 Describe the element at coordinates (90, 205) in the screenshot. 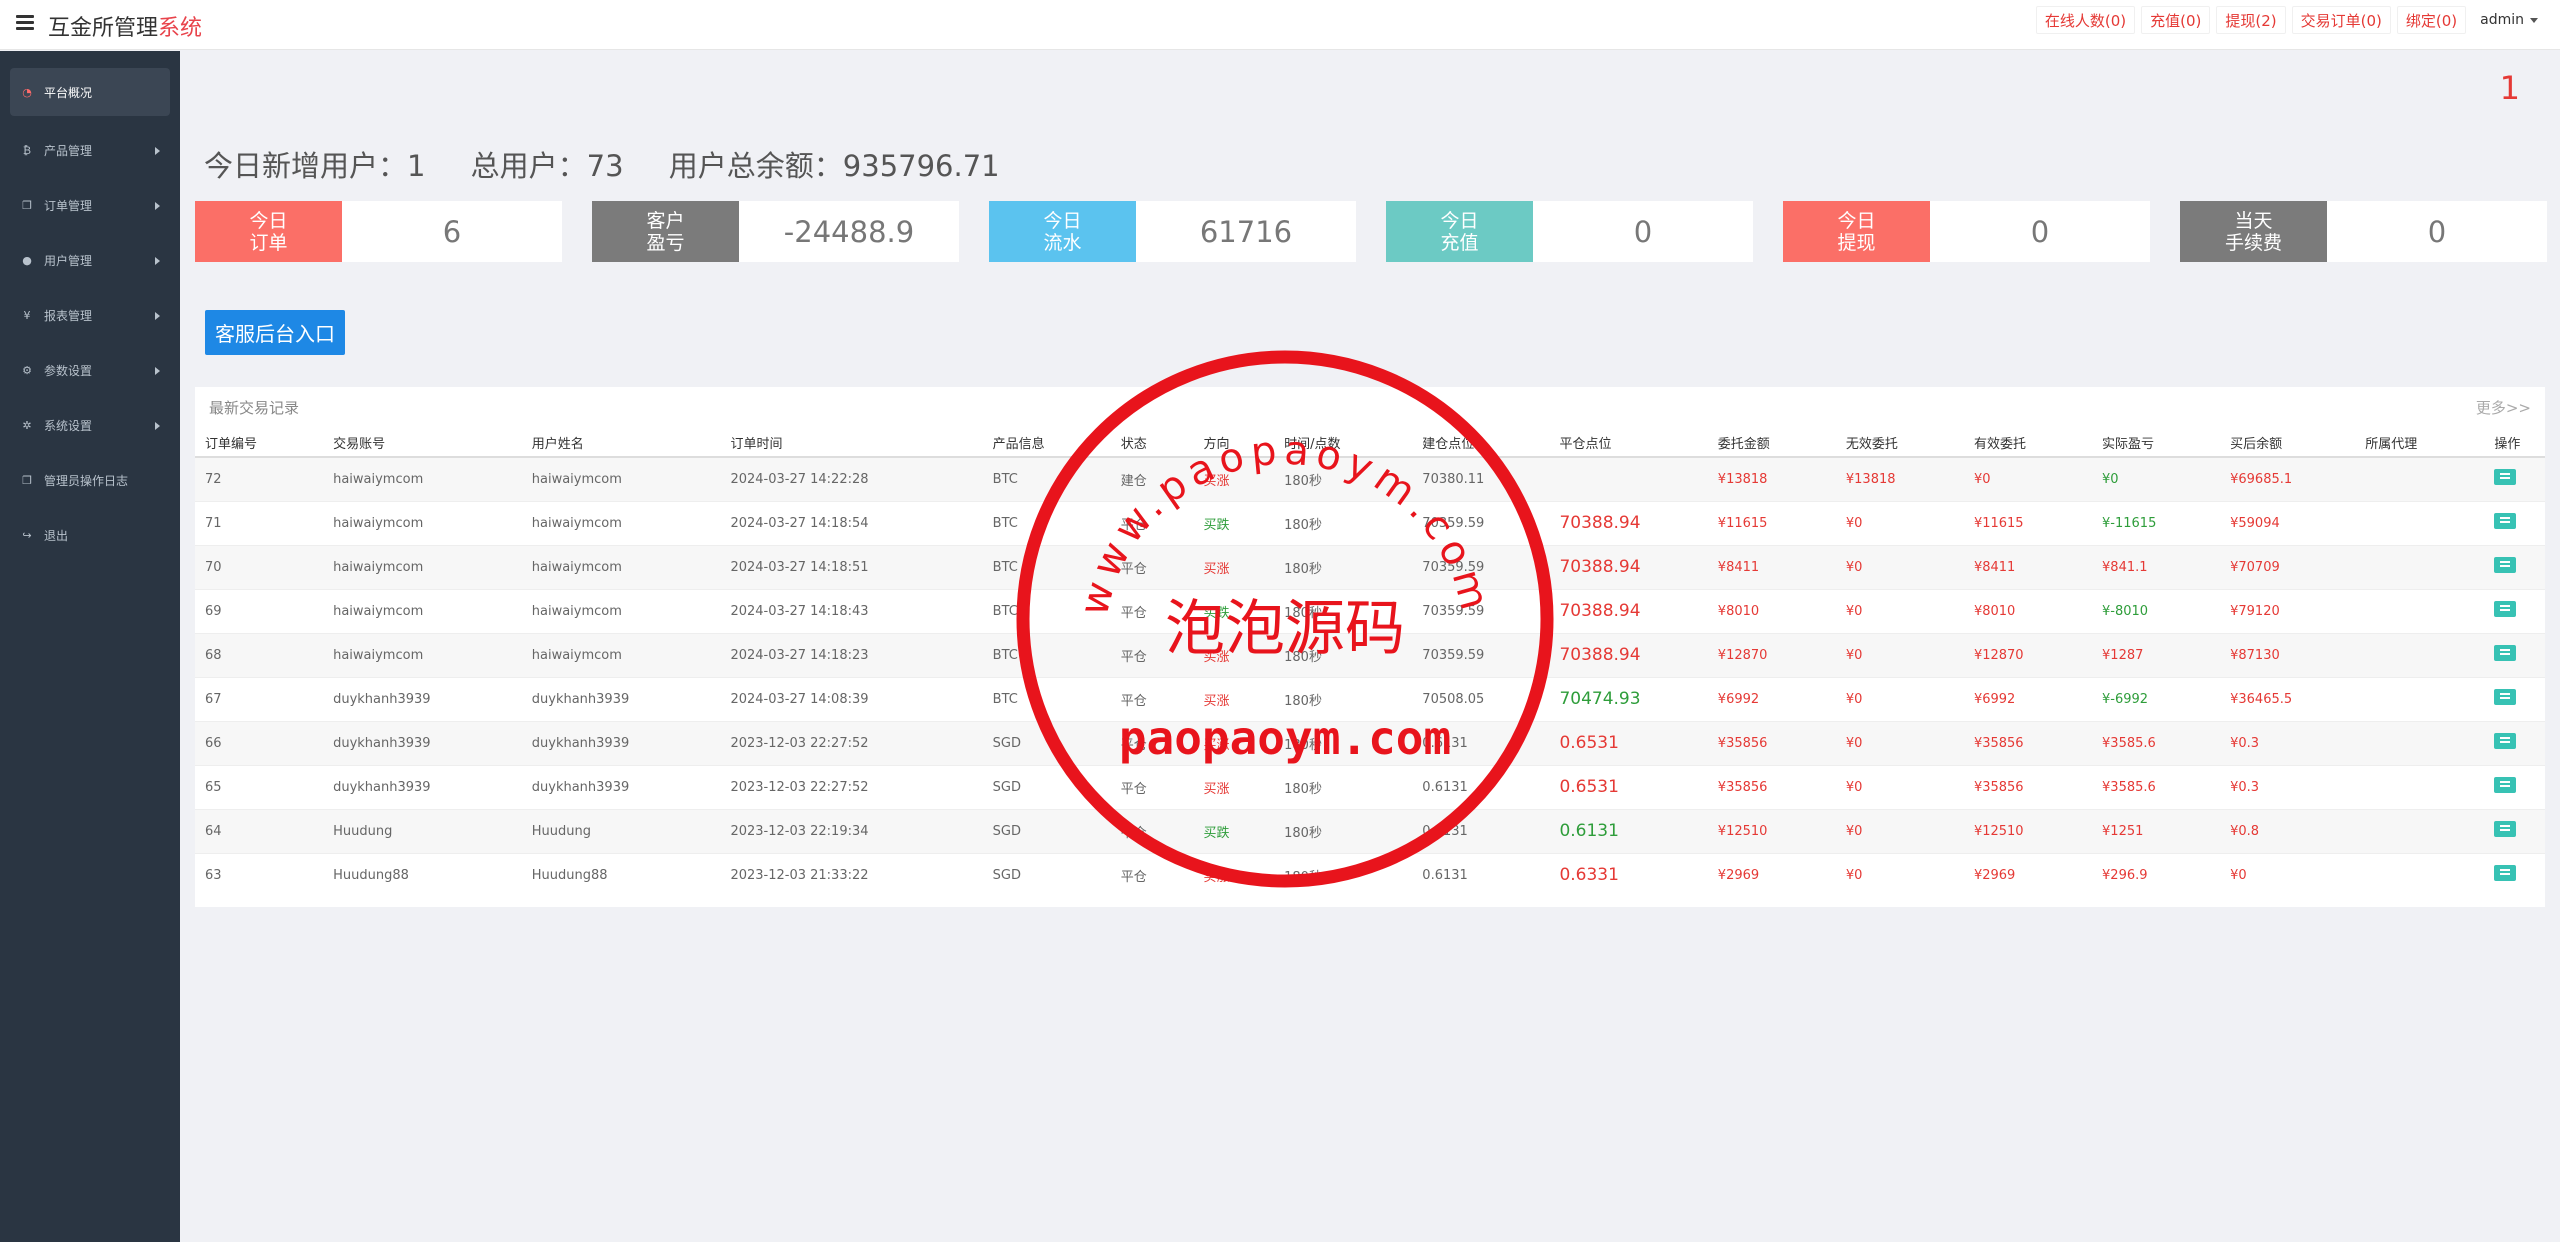

I see `sidebar-item-2: ❐ 订单管理` at that location.